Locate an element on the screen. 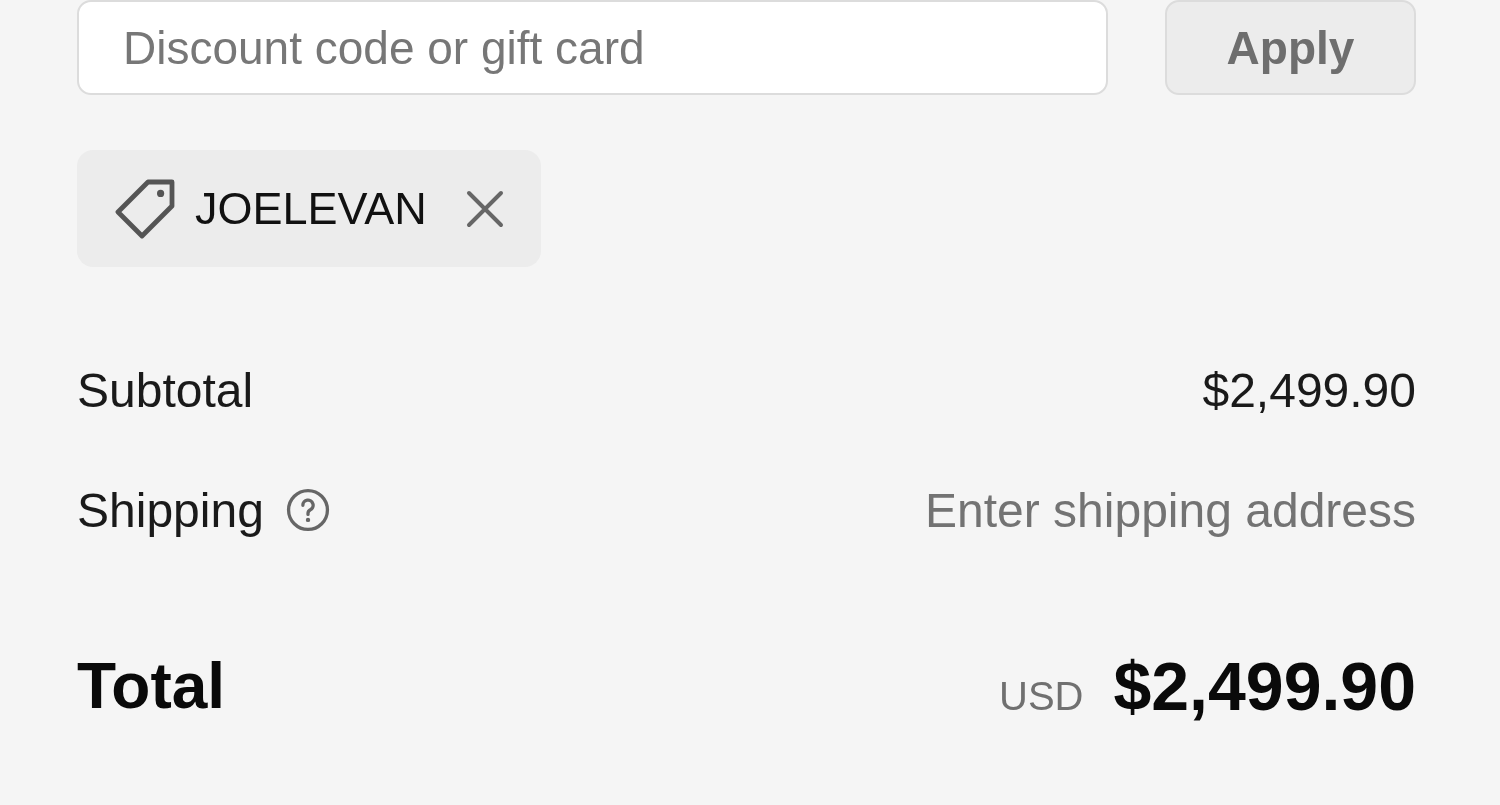 The width and height of the screenshot is (1500, 805). total-label: Total is located at coordinates (151, 686).